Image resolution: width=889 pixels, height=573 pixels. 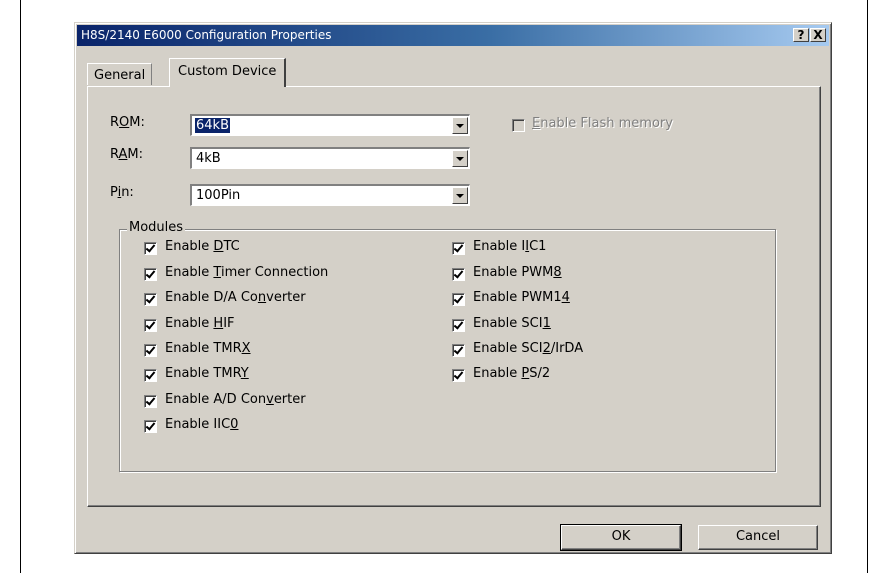 I want to click on pin-select: 100Pin, so click(x=330, y=195).